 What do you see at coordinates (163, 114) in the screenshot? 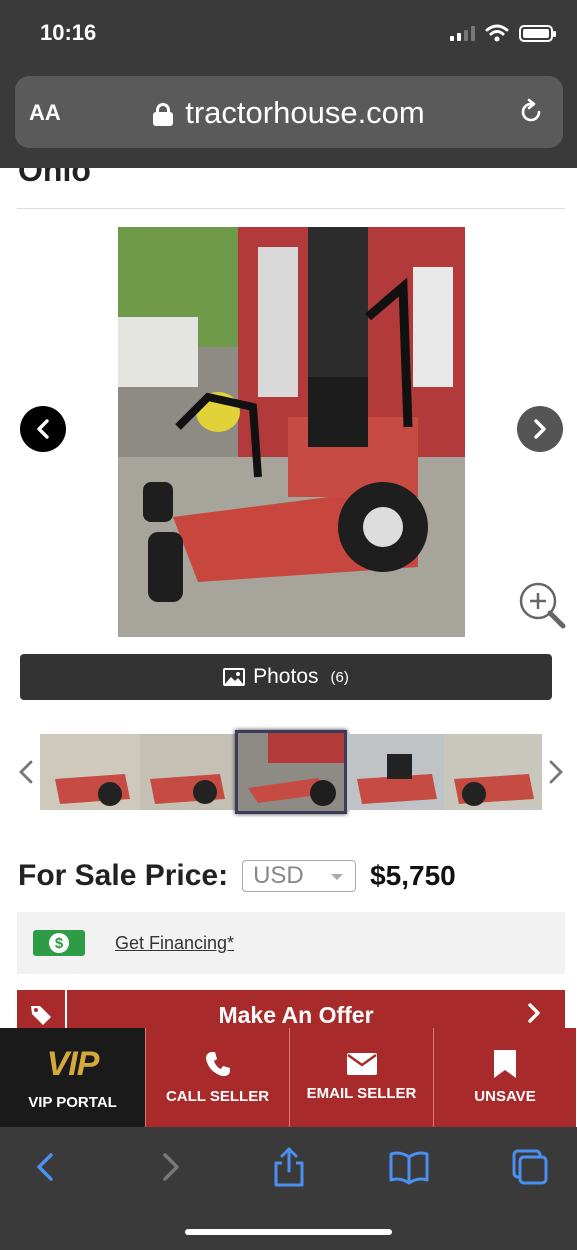
I see `lock-icon` at bounding box center [163, 114].